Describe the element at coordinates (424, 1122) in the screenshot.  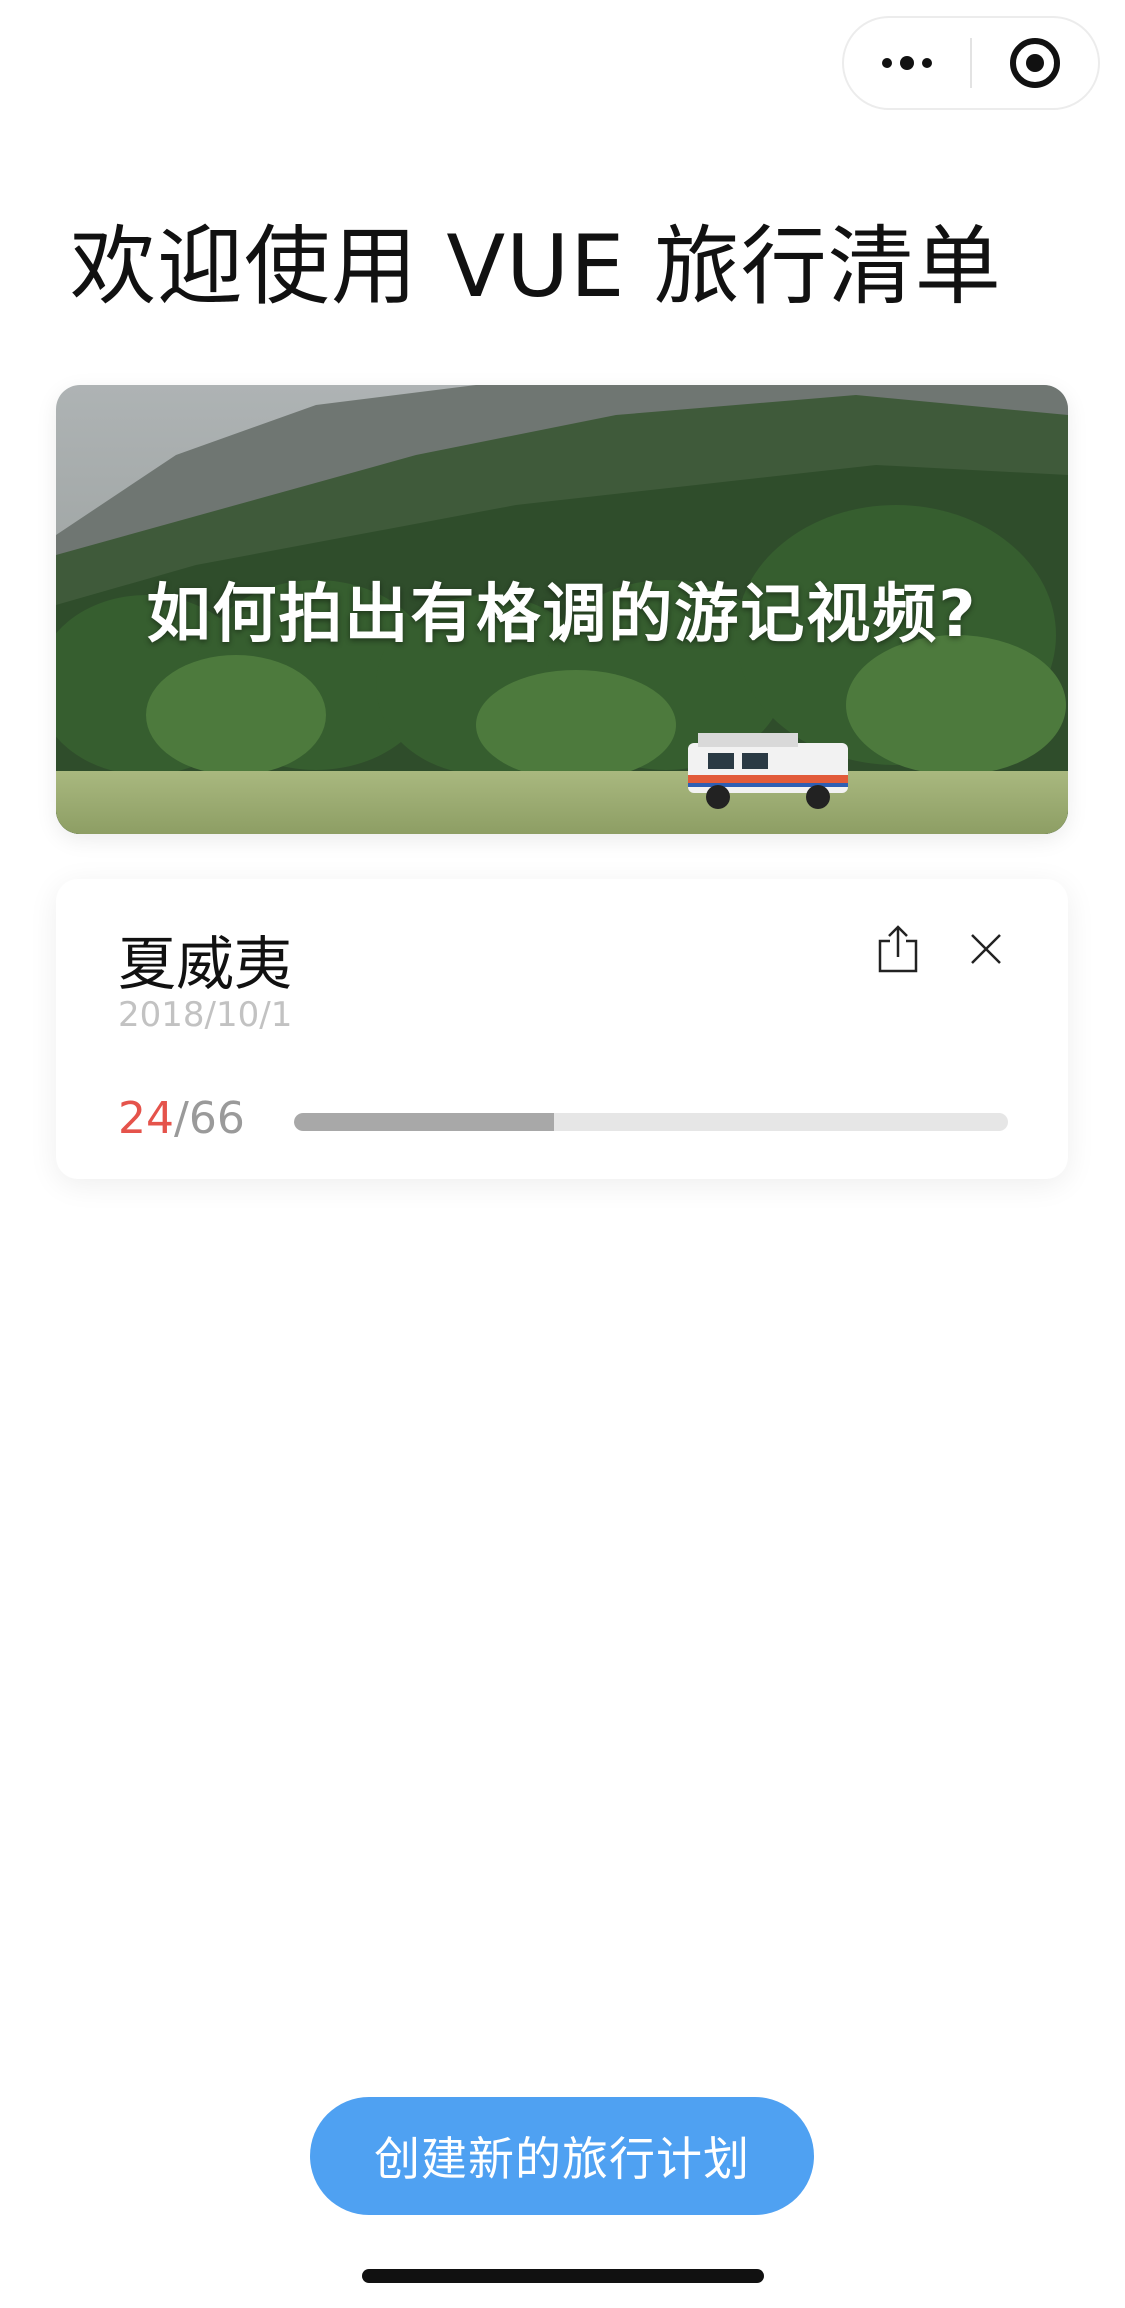
I see `progress-bar-fill` at that location.